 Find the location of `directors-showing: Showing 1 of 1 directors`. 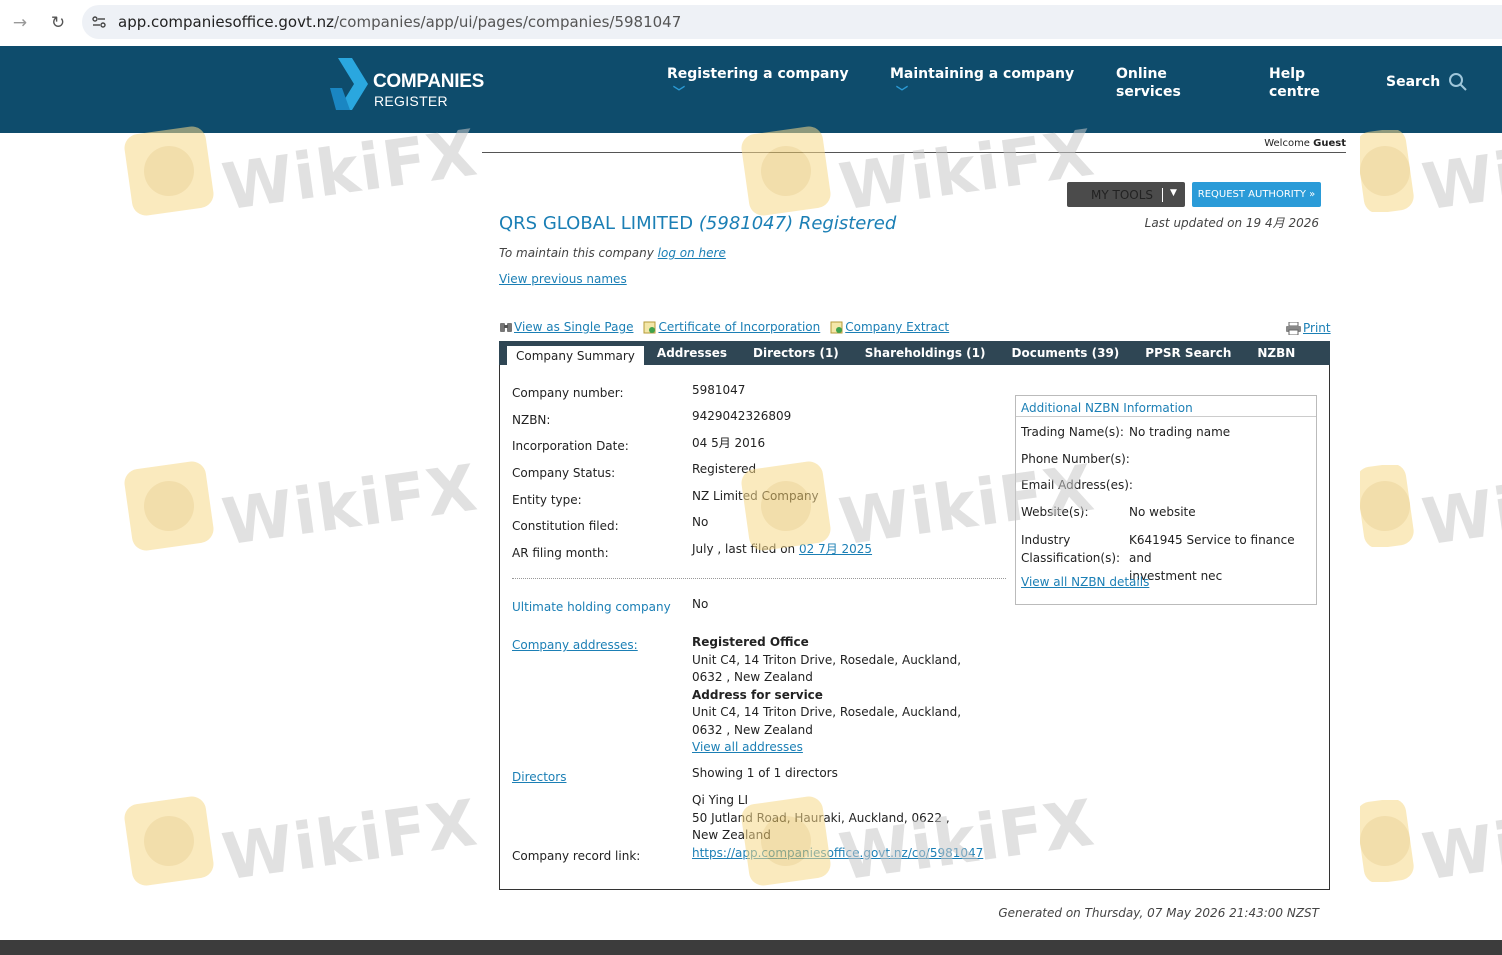

directors-showing: Showing 1 of 1 directors is located at coordinates (765, 773).